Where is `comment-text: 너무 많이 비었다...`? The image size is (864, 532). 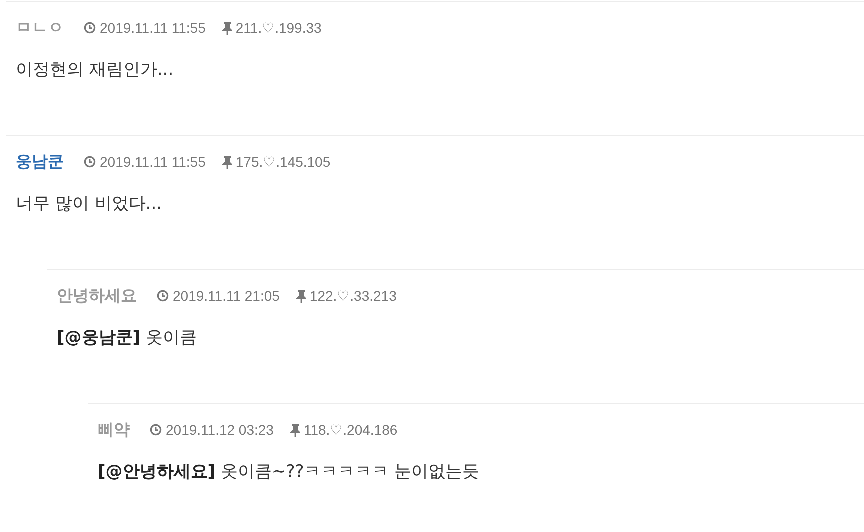 comment-text: 너무 많이 비었다... is located at coordinates (90, 204).